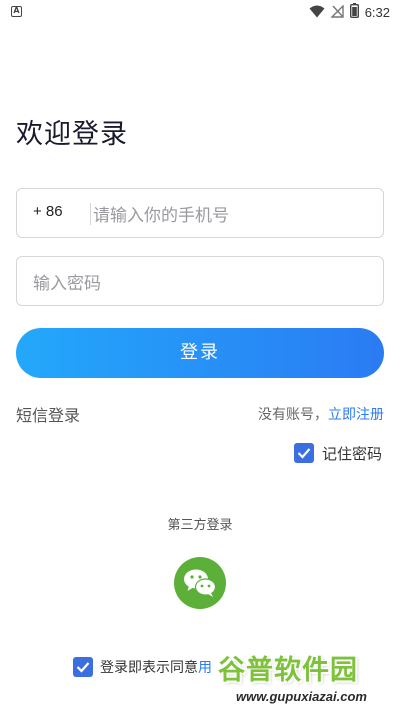  What do you see at coordinates (293, 415) in the screenshot?
I see `no-account-text: 没有账号，` at bounding box center [293, 415].